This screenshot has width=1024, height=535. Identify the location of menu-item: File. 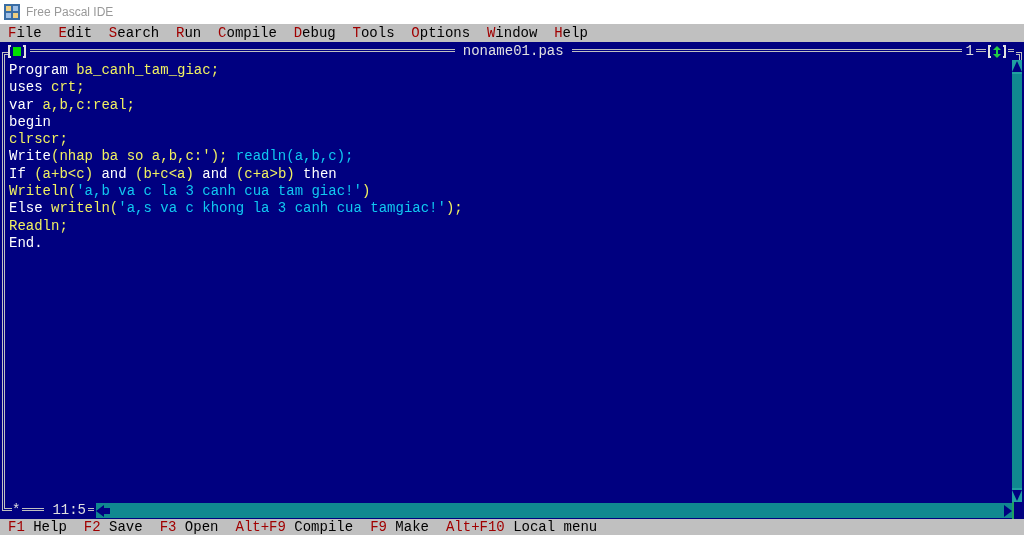
(25, 33).